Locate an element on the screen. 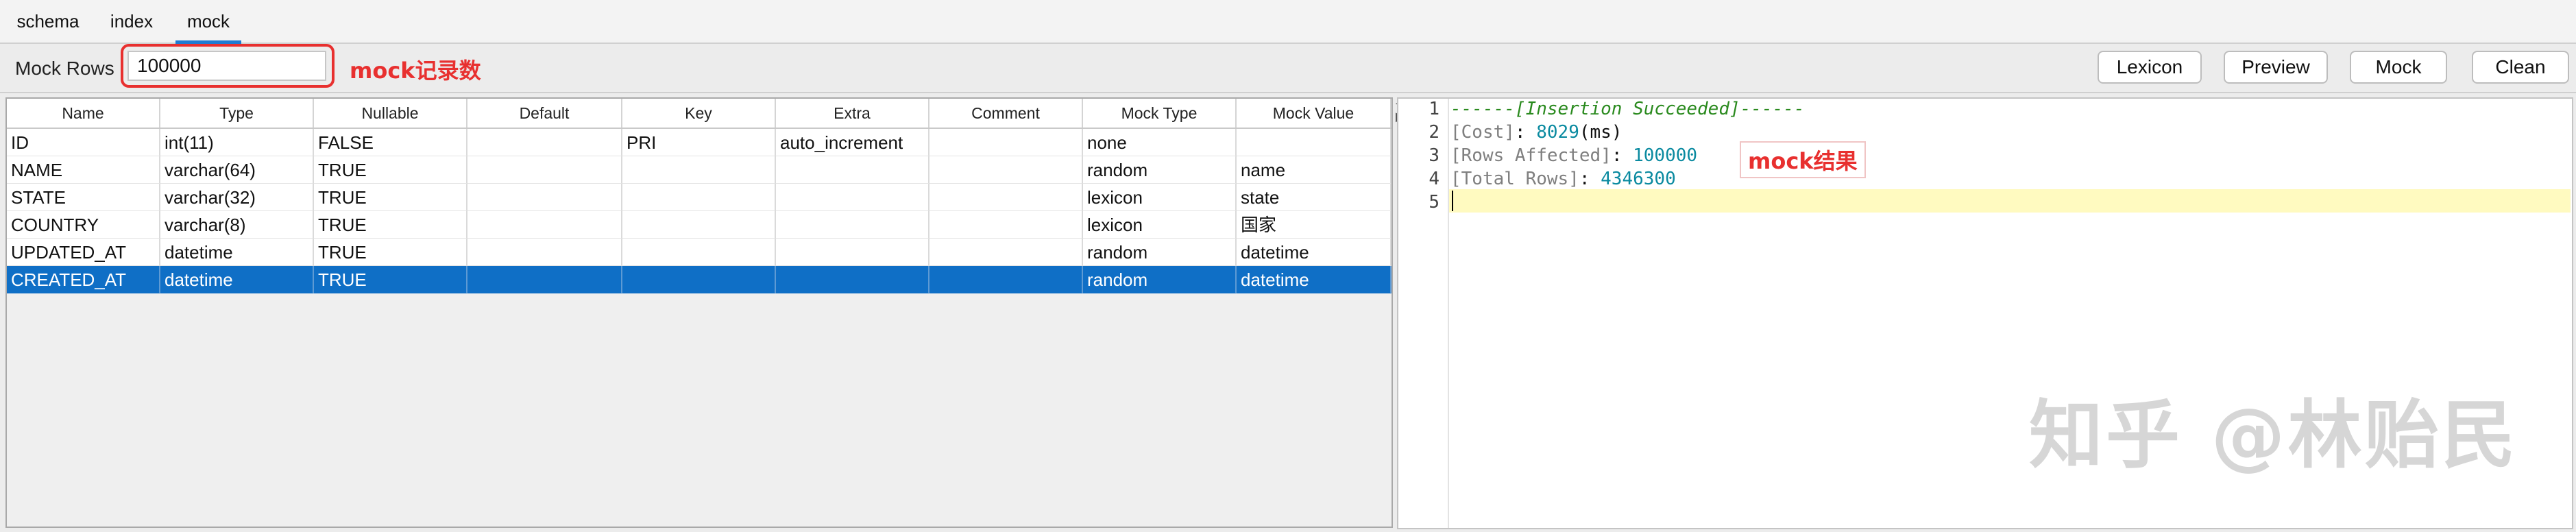 This screenshot has width=2576, height=532. cost-value: 8029 is located at coordinates (1557, 132).